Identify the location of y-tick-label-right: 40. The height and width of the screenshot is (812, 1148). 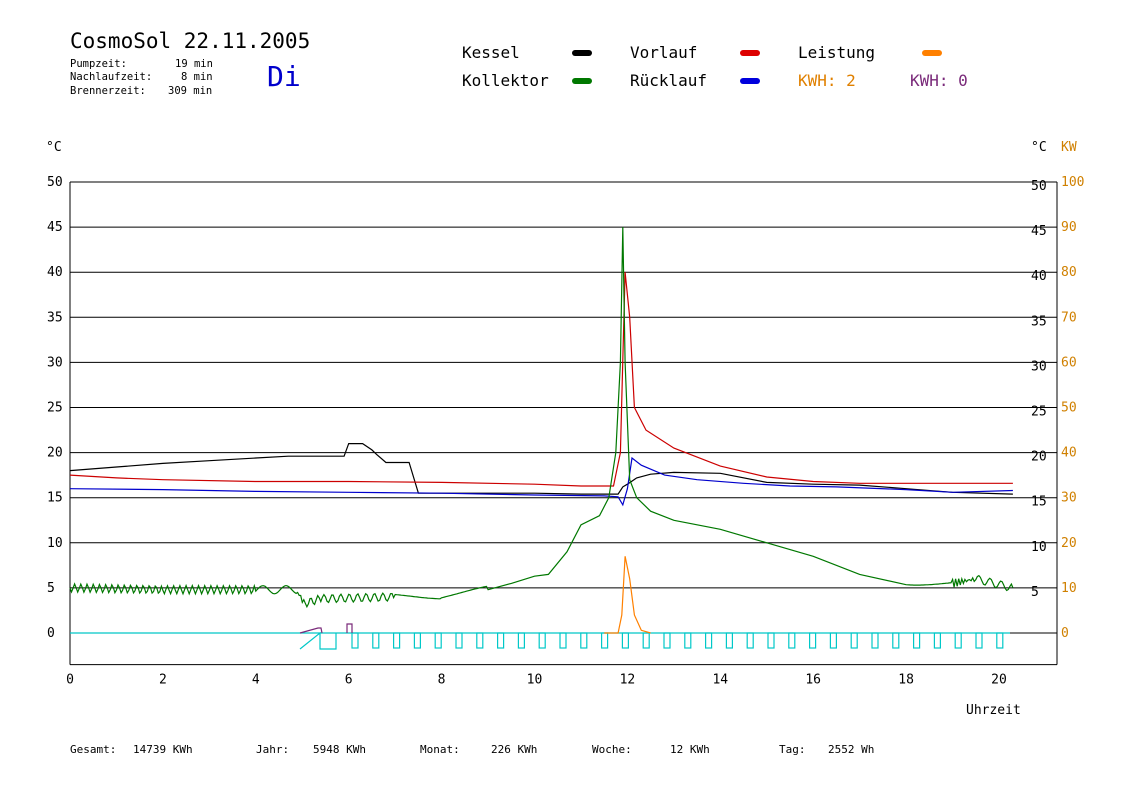
(1039, 276).